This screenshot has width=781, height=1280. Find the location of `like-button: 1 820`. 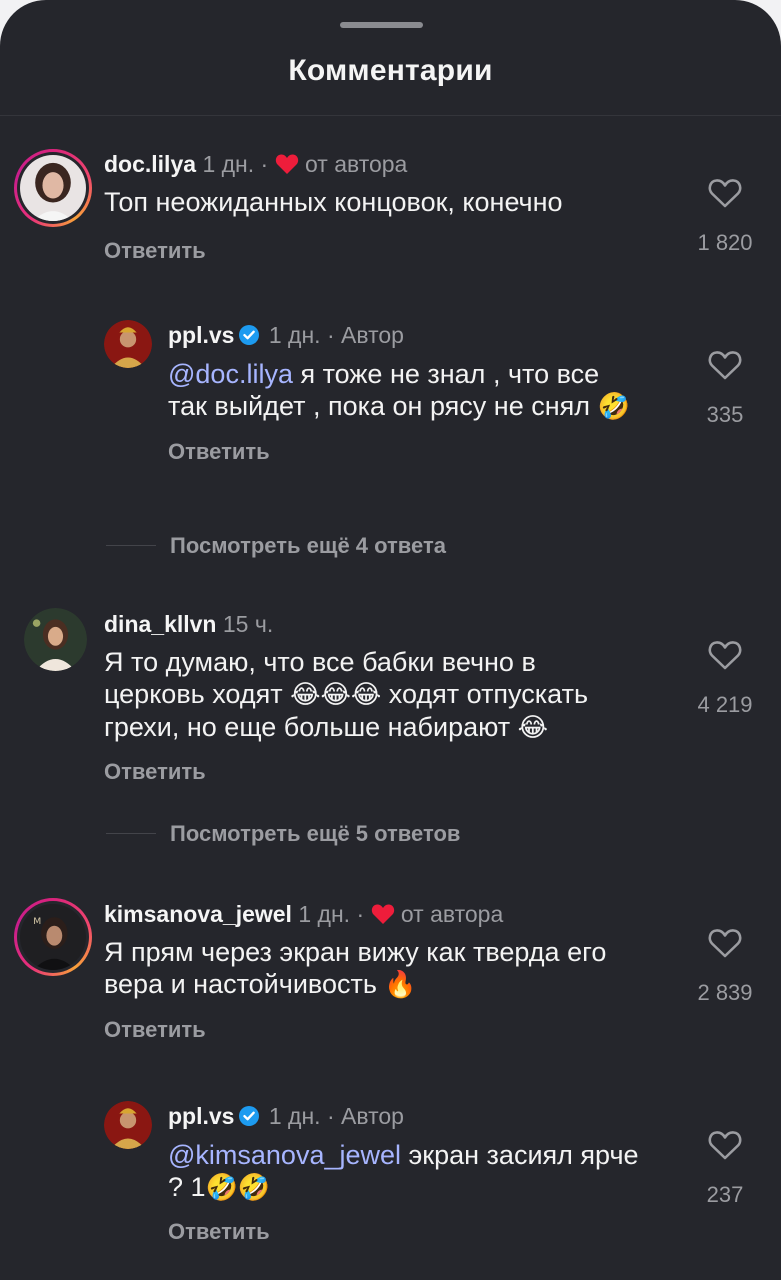

like-button: 1 820 is located at coordinates (725, 217).